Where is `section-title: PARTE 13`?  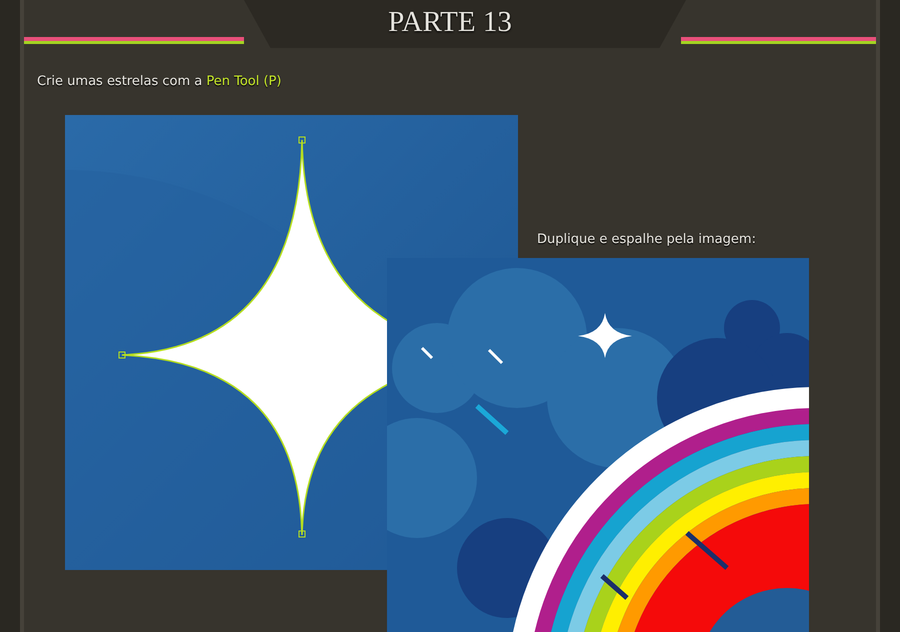
section-title: PARTE 13 is located at coordinates (450, 22).